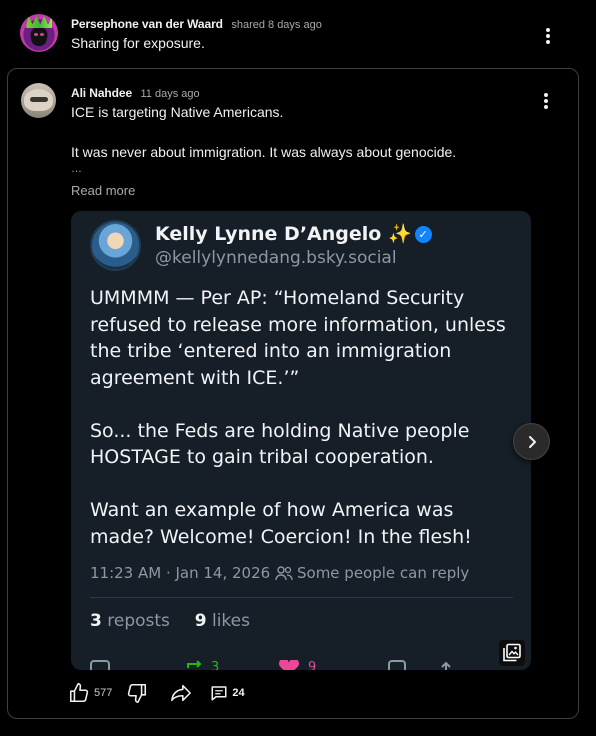 This screenshot has height=736, width=596. I want to click on likes-count: 9, so click(200, 621).